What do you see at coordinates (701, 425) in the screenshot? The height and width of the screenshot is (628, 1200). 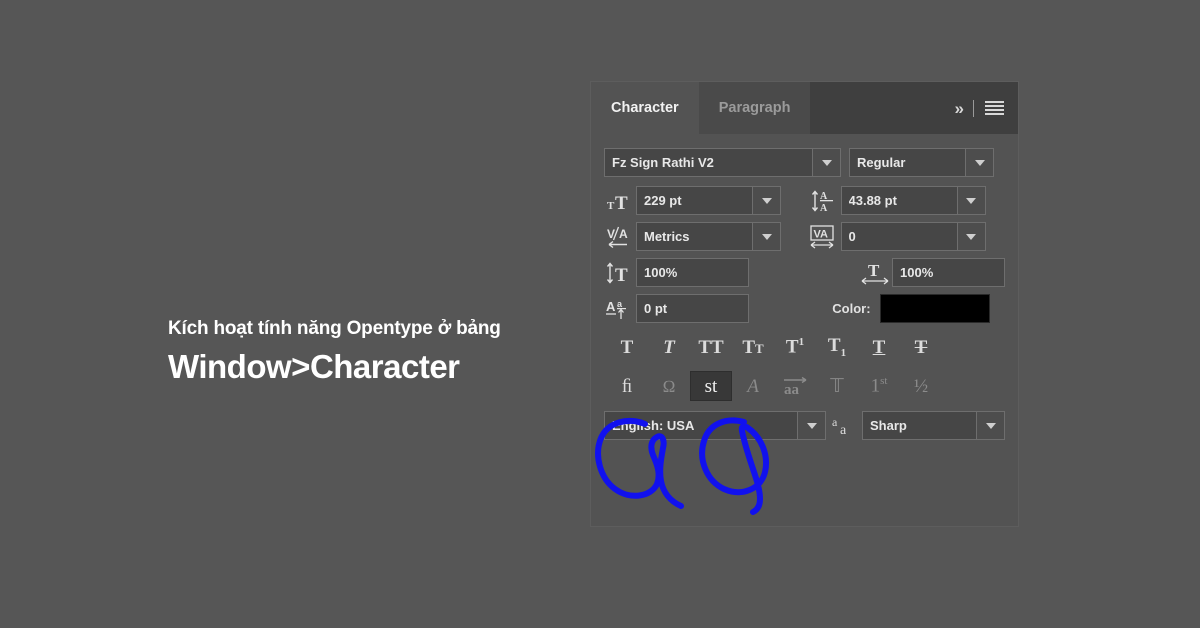 I see `language-input` at bounding box center [701, 425].